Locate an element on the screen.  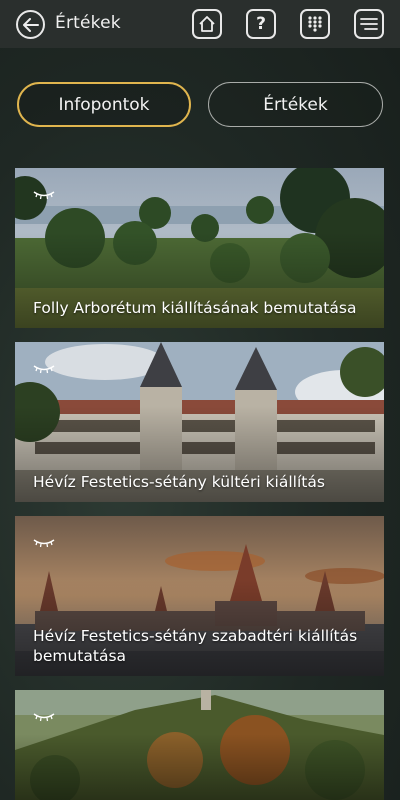
tab-infopontok: Infopontok is located at coordinates (104, 104).